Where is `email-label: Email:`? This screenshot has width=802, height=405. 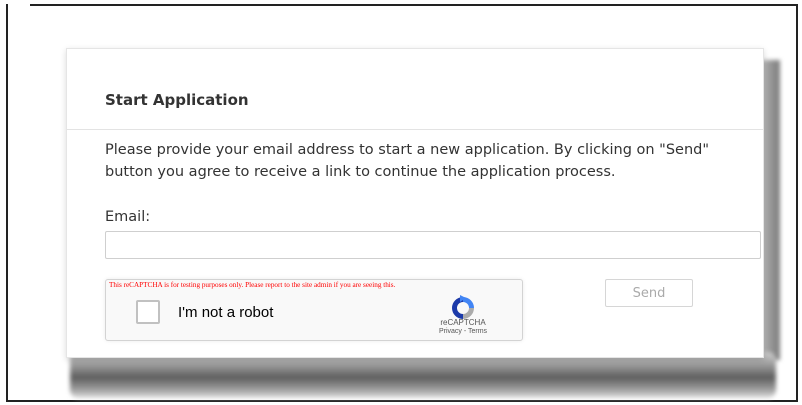
email-label: Email: is located at coordinates (128, 217).